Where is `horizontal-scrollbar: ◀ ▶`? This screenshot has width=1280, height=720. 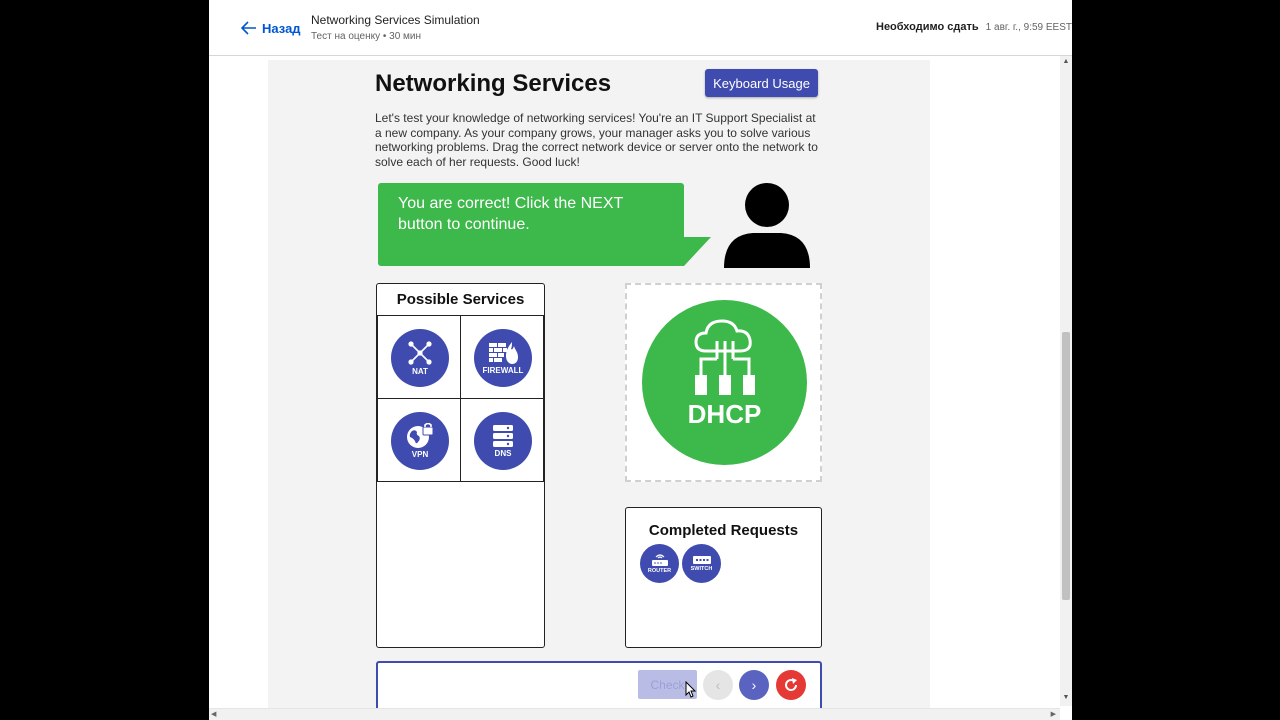
horizontal-scrollbar: ◀ ▶ is located at coordinates (634, 714).